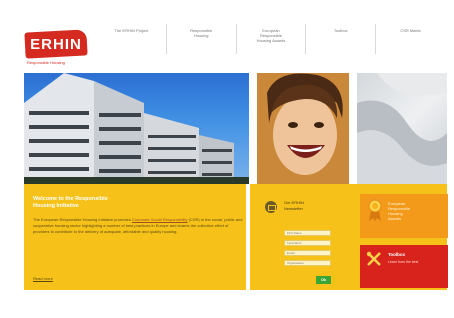 This screenshot has width=454, height=318. What do you see at coordinates (160, 219) in the screenshot?
I see `csr-link: Corporate Social Responsibility` at bounding box center [160, 219].